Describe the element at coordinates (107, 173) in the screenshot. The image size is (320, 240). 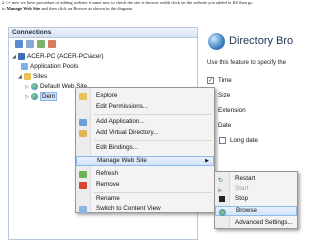
I see `menu-item-label: Refresh` at that location.